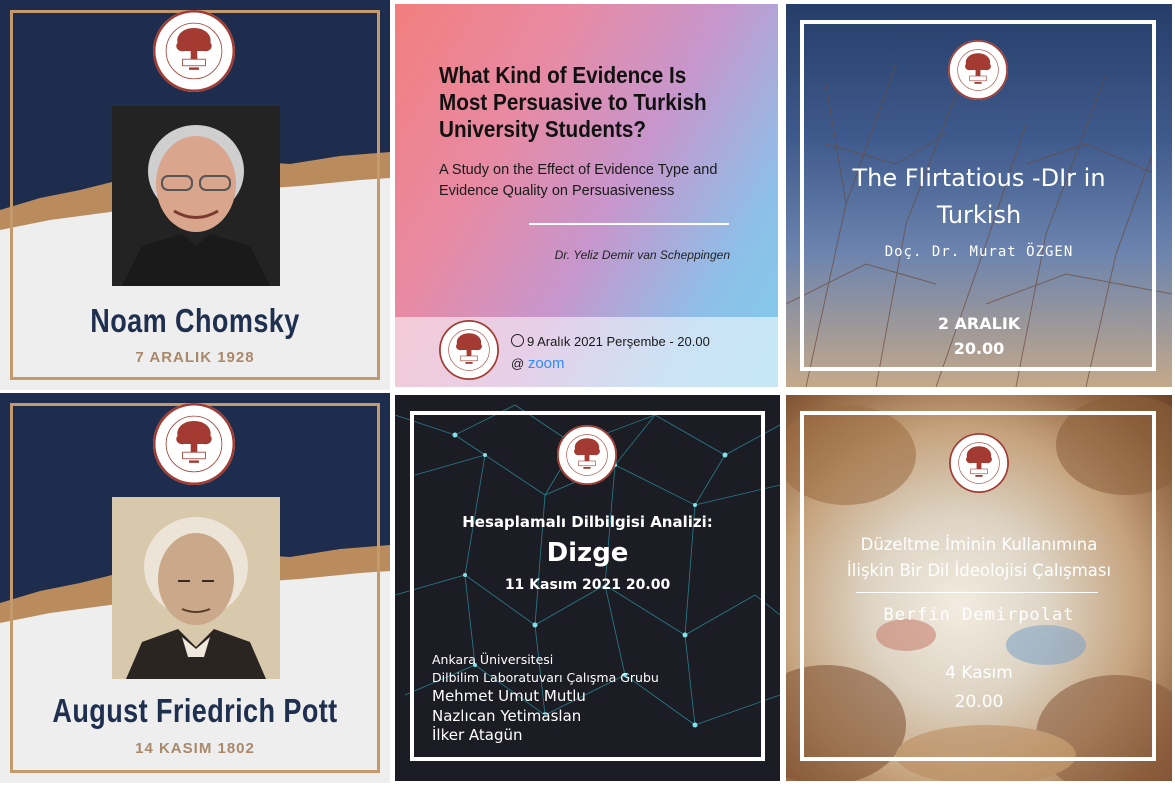 Image resolution: width=1175 pixels, height=786 pixels. What do you see at coordinates (545, 677) in the screenshot?
I see `organizer-group: Dilbilim Laboratuvarı Çalışma Grubu` at bounding box center [545, 677].